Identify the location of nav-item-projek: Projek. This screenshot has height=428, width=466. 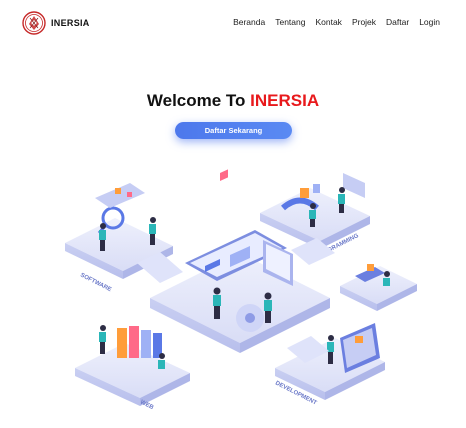
(364, 22).